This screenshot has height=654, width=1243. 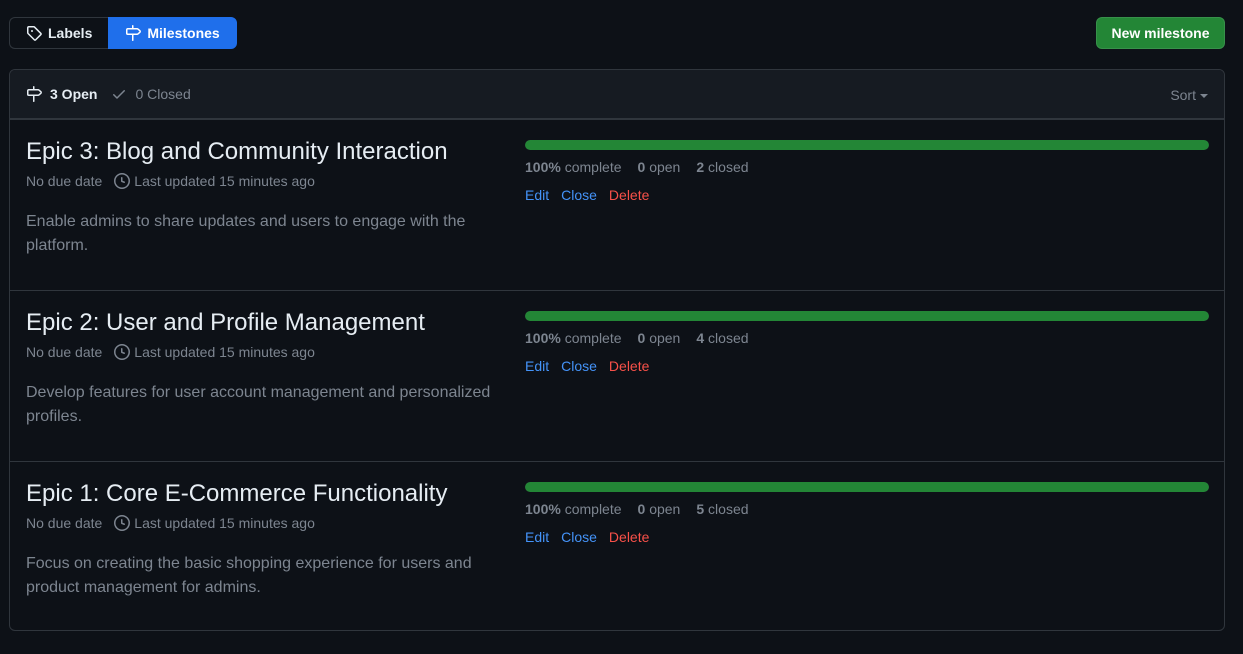 I want to click on sort-label: Sort, so click(x=1183, y=94).